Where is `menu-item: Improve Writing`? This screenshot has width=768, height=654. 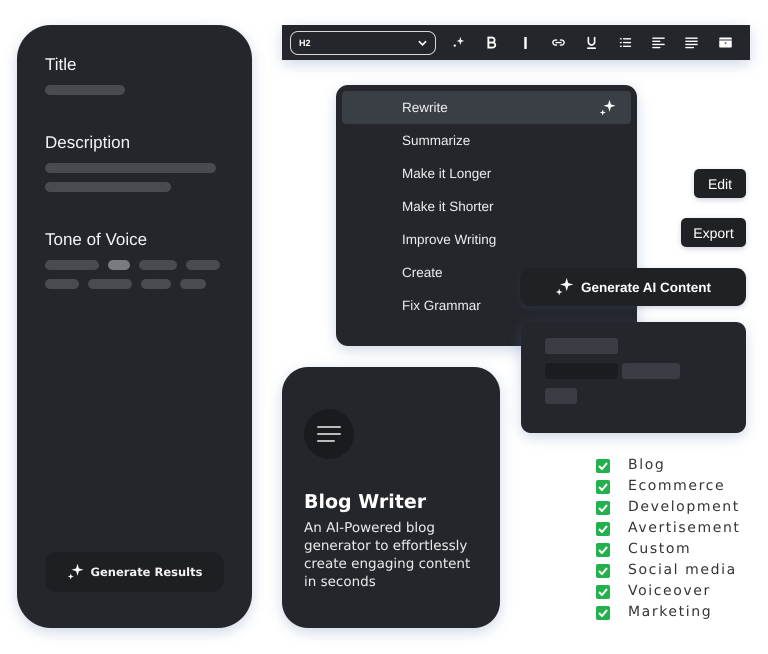 menu-item: Improve Writing is located at coordinates (426, 239).